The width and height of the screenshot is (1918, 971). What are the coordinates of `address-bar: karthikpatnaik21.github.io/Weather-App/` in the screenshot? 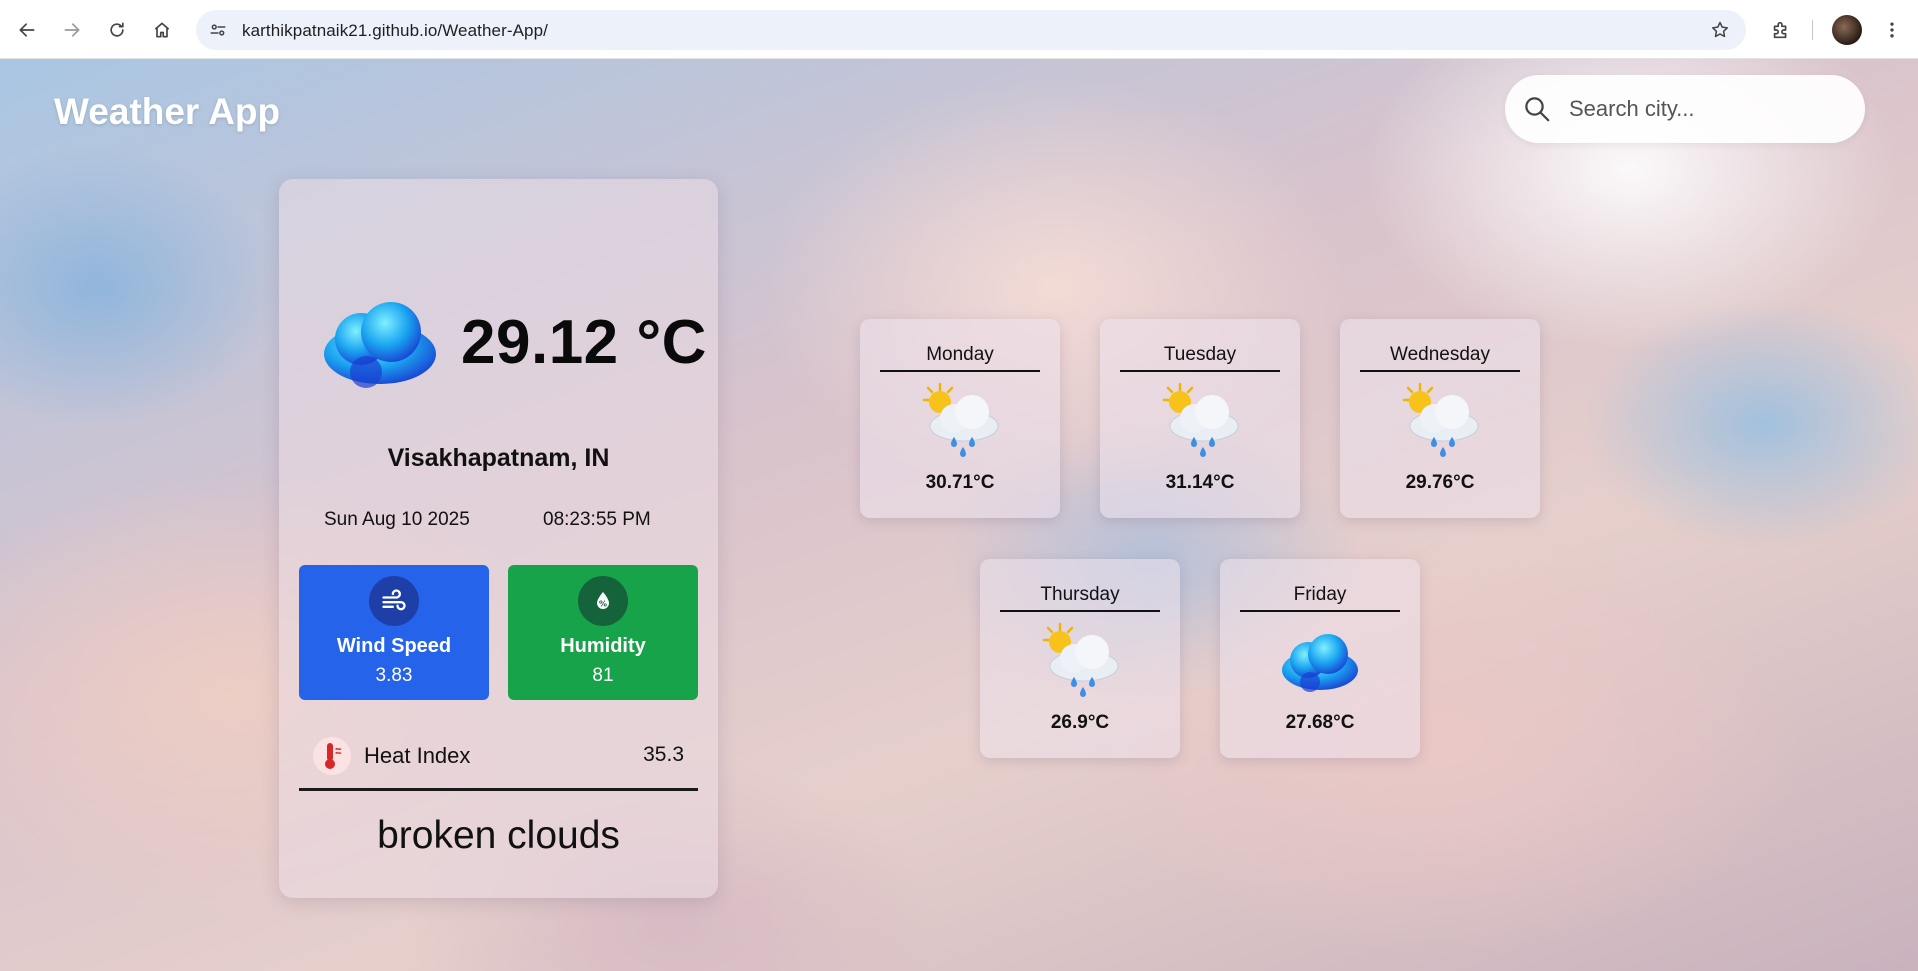 It's located at (971, 30).